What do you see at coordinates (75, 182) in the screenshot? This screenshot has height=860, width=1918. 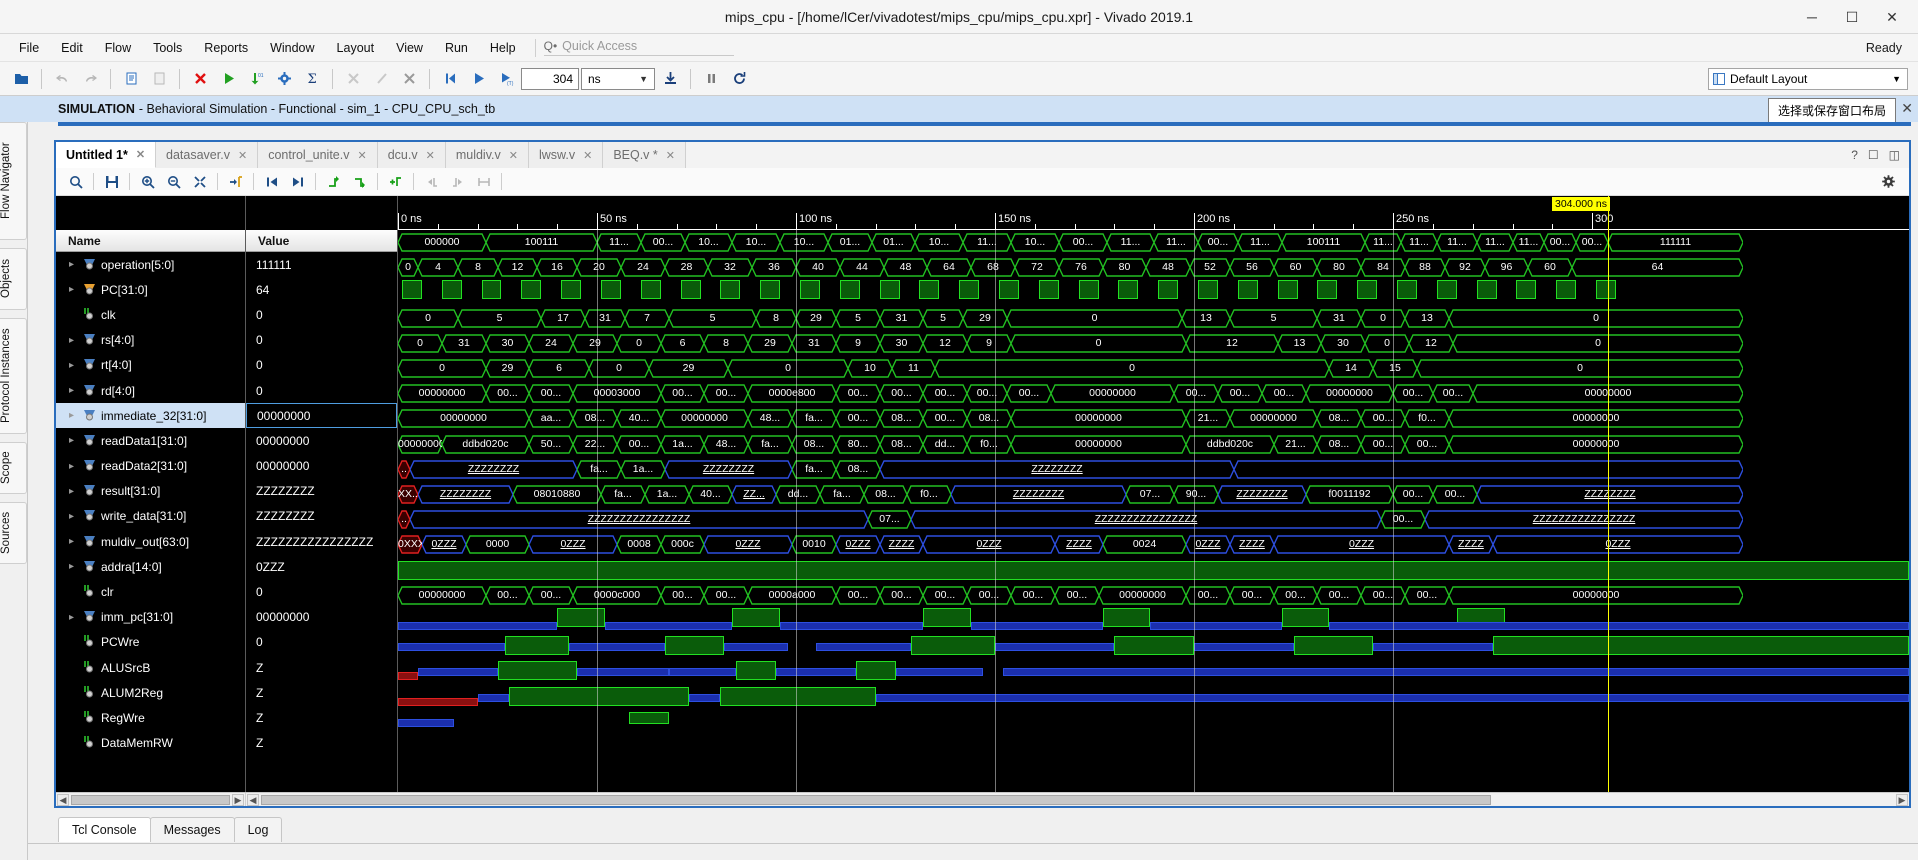 I see `search-icon` at bounding box center [75, 182].